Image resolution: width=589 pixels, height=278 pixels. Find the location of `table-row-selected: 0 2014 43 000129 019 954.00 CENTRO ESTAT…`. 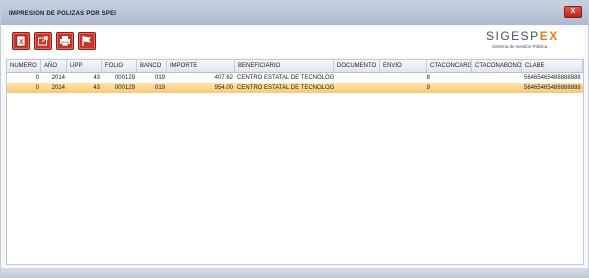

table-row-selected: 0 2014 43 000129 019 954.00 CENTRO ESTAT… is located at coordinates (295, 88).